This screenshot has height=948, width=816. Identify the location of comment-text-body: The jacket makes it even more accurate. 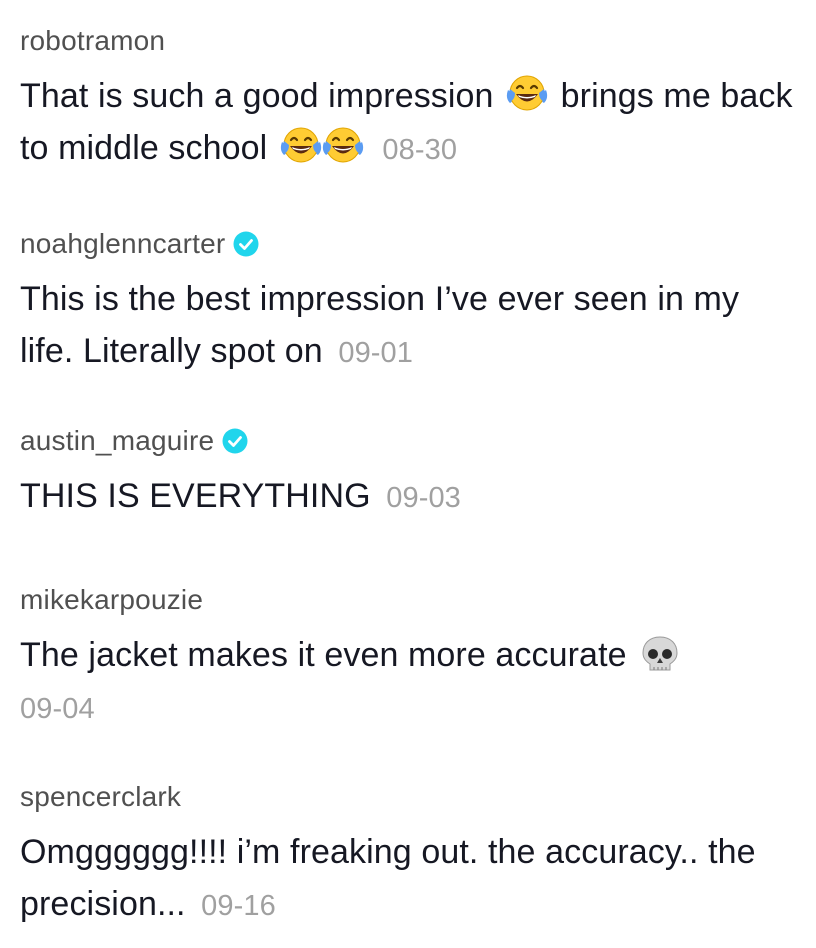
(323, 655).